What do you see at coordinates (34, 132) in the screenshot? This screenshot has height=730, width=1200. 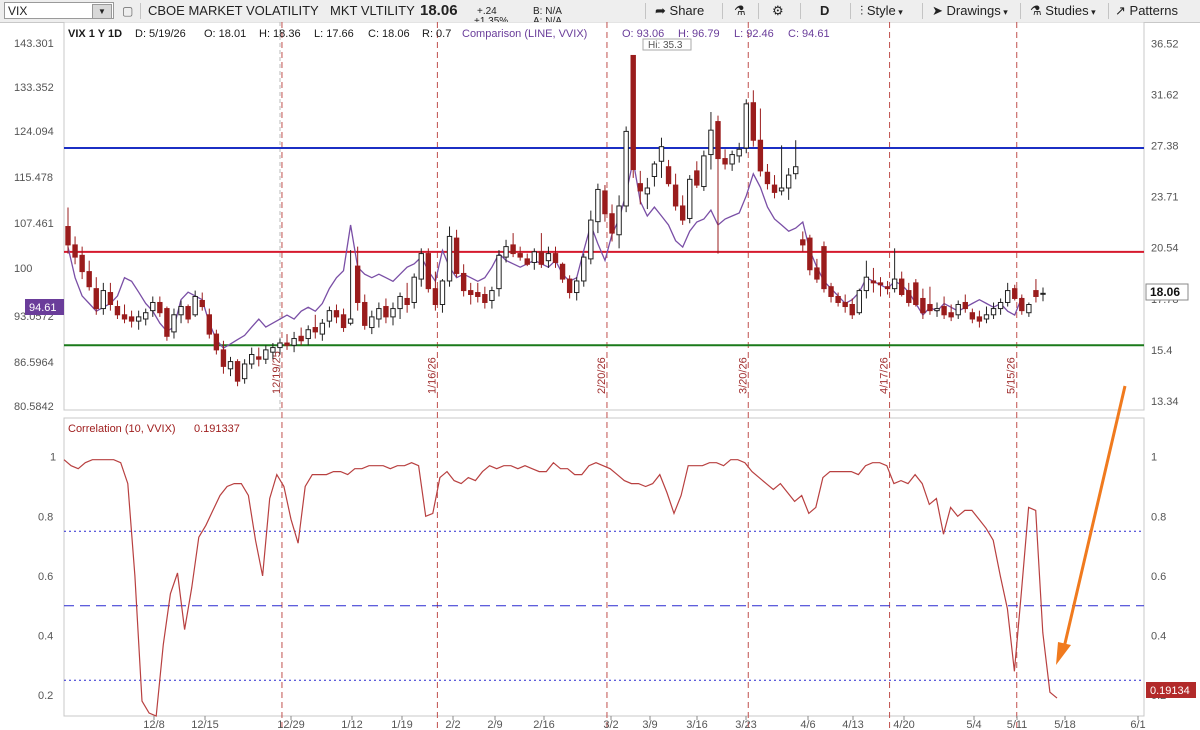 I see `left-axis-tick: 124.094` at bounding box center [34, 132].